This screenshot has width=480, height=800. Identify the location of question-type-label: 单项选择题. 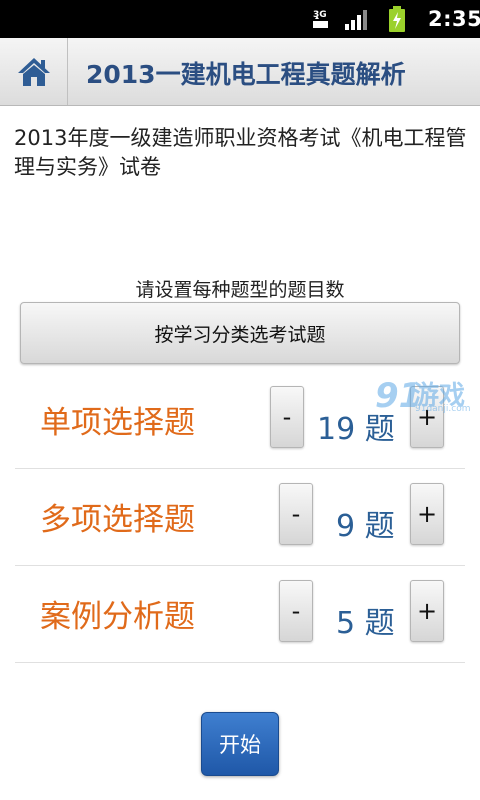
(117, 423).